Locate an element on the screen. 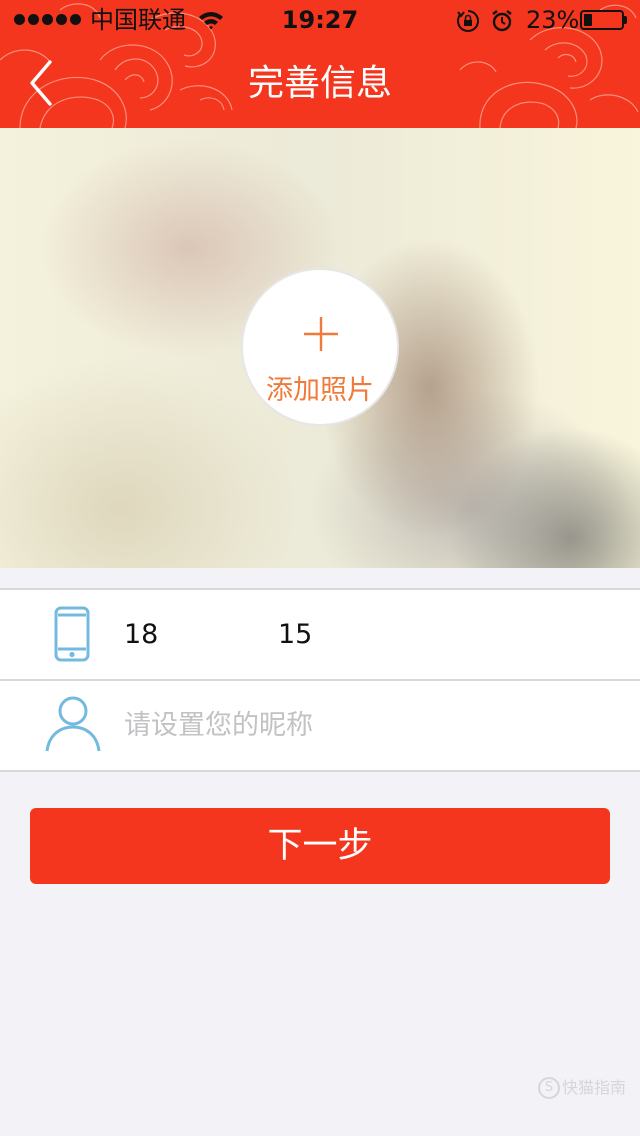 The width and height of the screenshot is (640, 1136). add-photo-label: 添加照片 is located at coordinates (320, 390).